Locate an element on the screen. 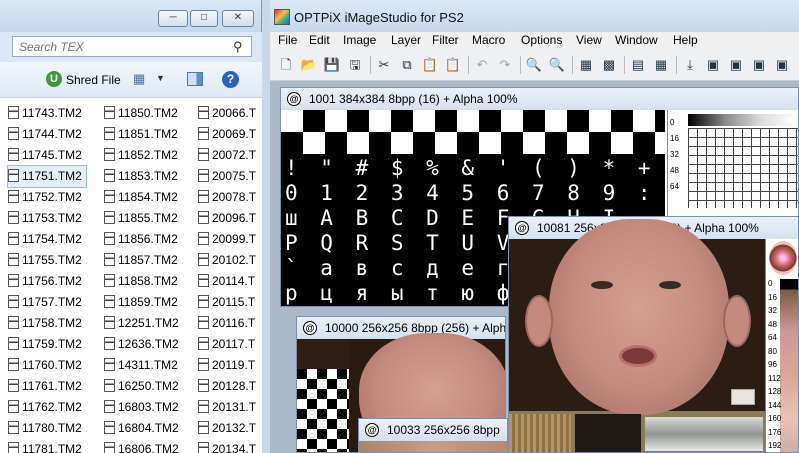 The height and width of the screenshot is (453, 799). open-icon: 📂 is located at coordinates (309, 65).